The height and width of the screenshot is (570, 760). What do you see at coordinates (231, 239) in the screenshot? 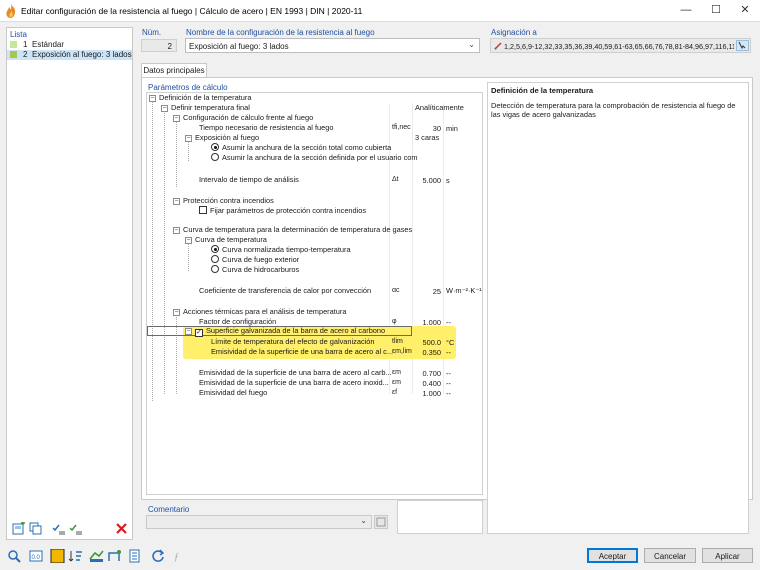
I see `row-curva-temp: Curva de temperatura` at bounding box center [231, 239].